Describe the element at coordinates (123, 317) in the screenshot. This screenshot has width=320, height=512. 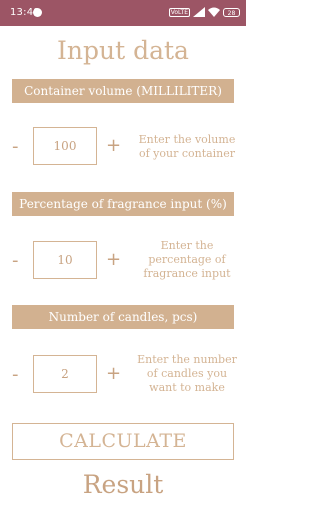
I see `candles-count-header: Number of candles, pcs)` at that location.